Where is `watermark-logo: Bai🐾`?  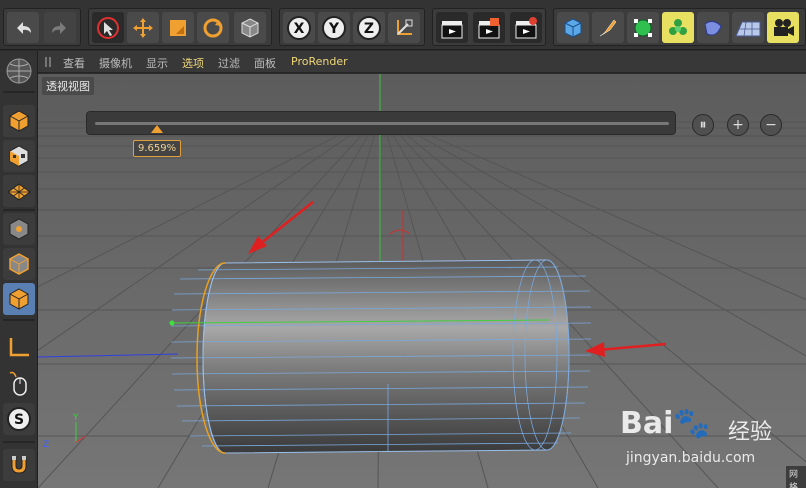 watermark-logo: Bai🐾 is located at coordinates (665, 423).